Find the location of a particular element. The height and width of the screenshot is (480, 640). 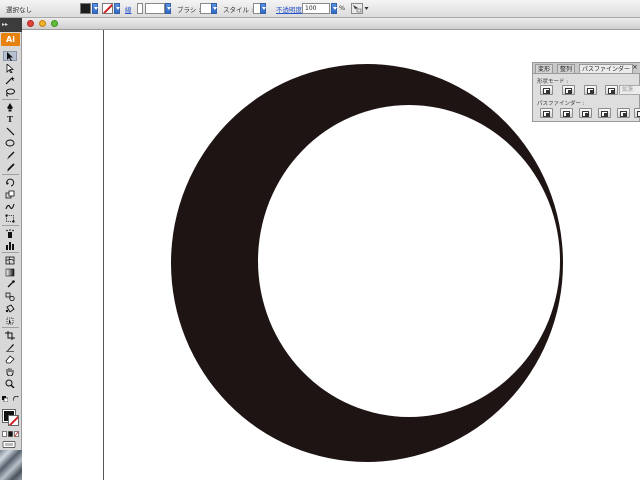

stroke-dropdown-arrow is located at coordinates (117, 8).